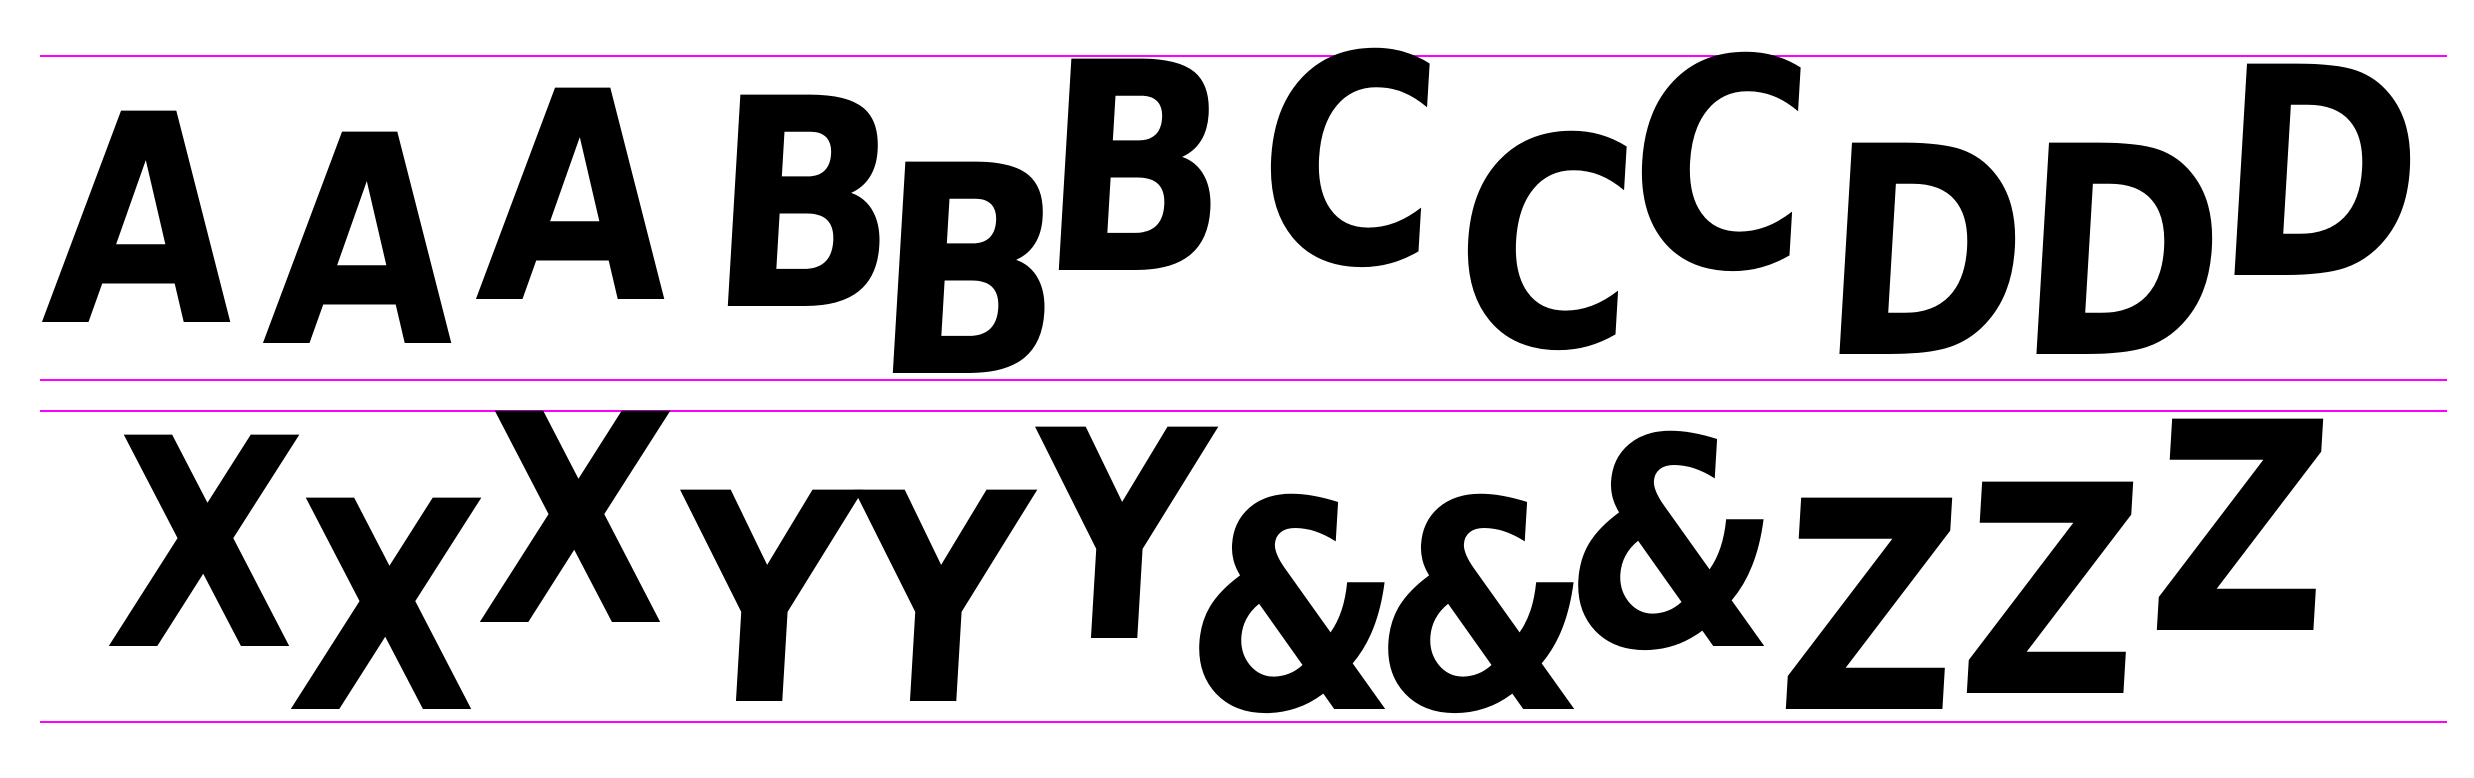 This screenshot has width=2474, height=778. Describe the element at coordinates (1673, 546) in the screenshot. I see `glyph: &` at that location.